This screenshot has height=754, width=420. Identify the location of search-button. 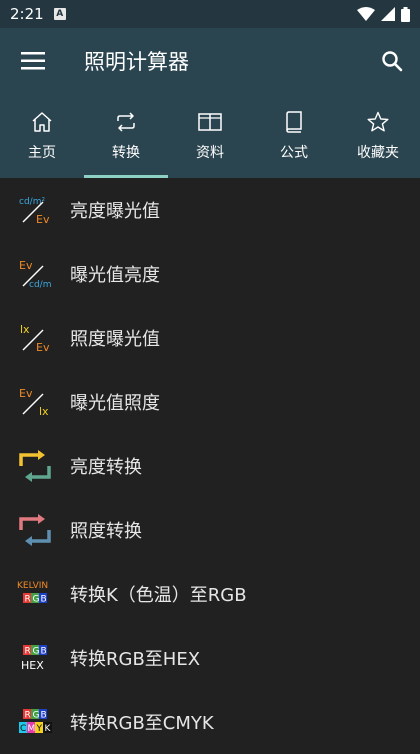
(392, 61).